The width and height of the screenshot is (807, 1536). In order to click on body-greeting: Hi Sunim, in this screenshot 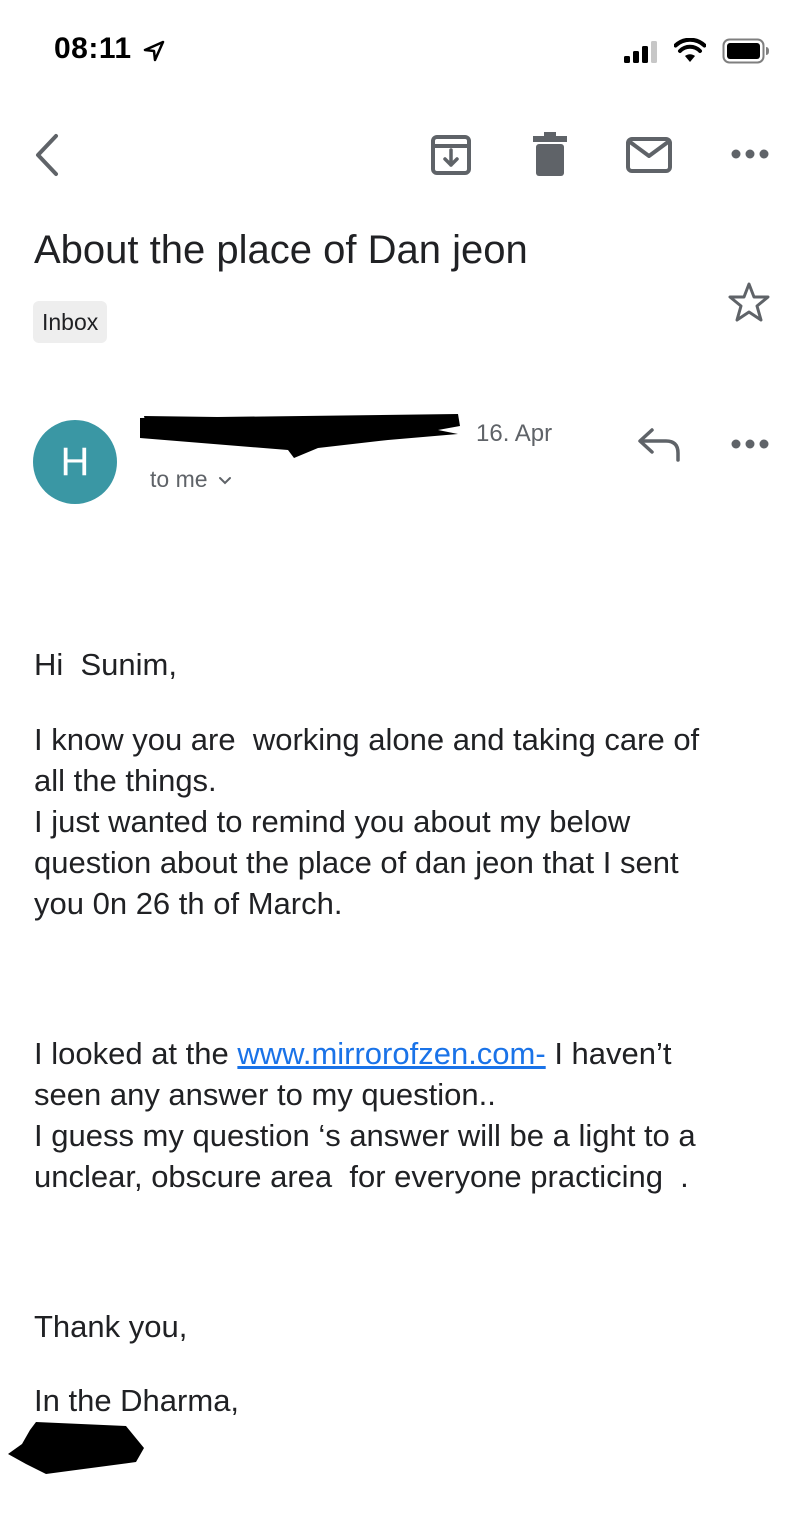, I will do `click(105, 664)`.